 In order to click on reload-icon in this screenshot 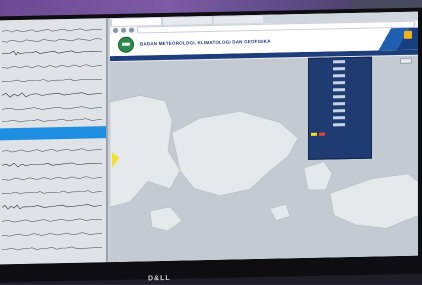, I will do `click(131, 30)`.